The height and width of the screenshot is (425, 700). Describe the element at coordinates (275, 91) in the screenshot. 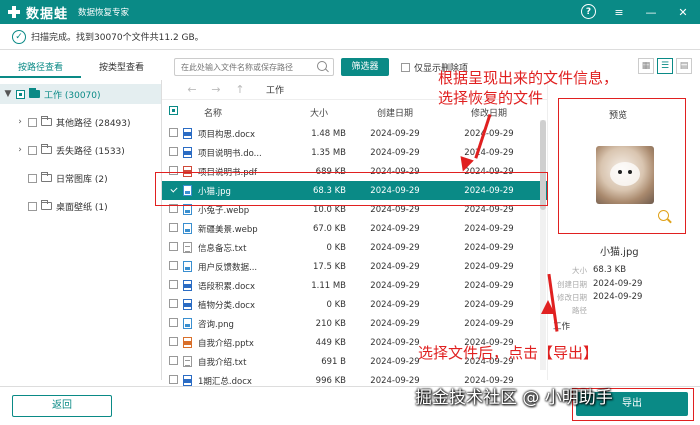

I see `breadcrumb: 工作` at that location.